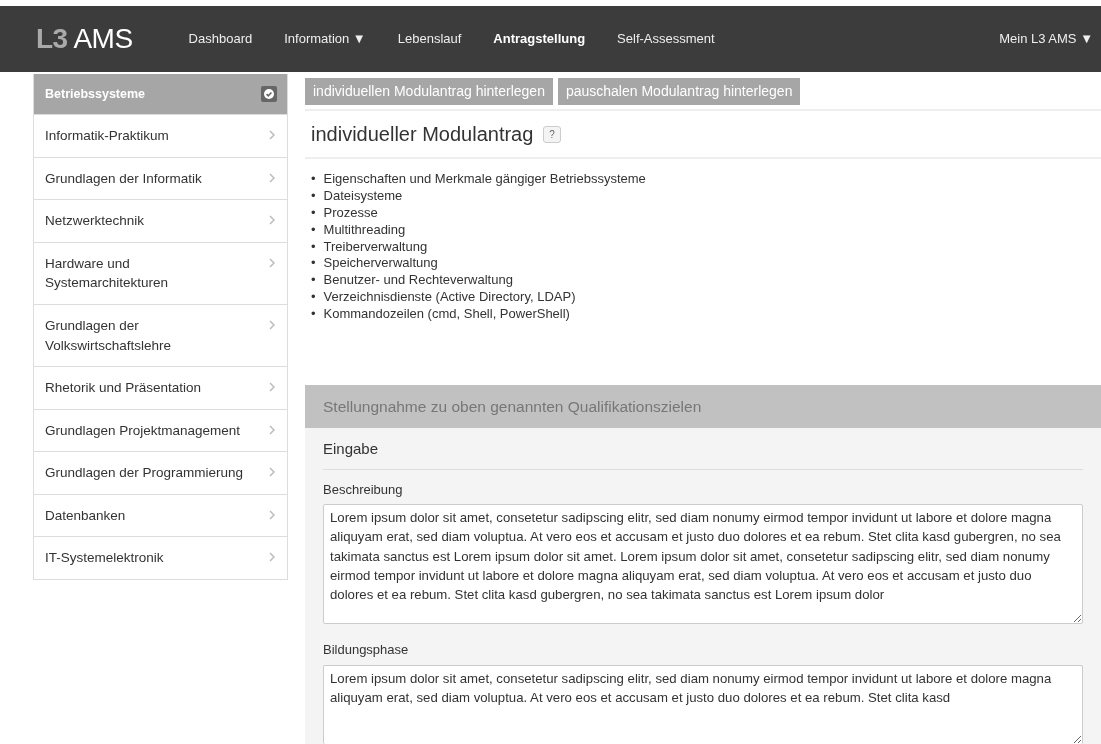  Describe the element at coordinates (418, 281) in the screenshot. I see `list-item: Benutzer- und Rechteverwaltung` at that location.